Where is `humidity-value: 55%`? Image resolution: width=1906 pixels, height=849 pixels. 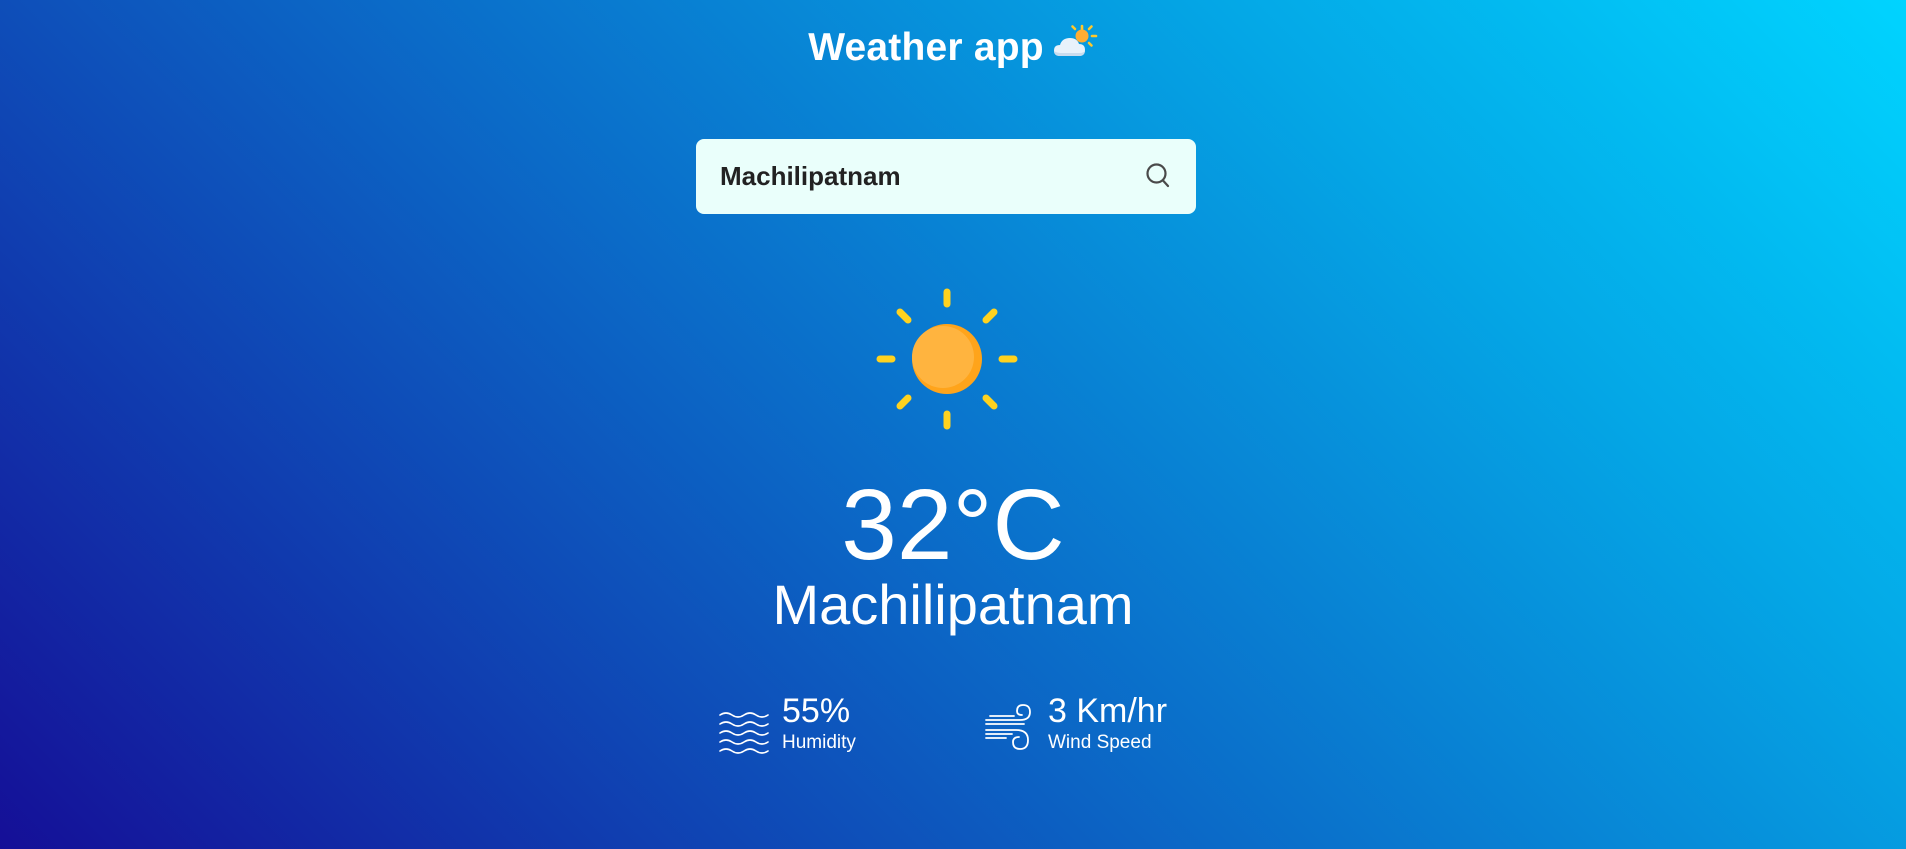 humidity-value: 55% is located at coordinates (816, 711).